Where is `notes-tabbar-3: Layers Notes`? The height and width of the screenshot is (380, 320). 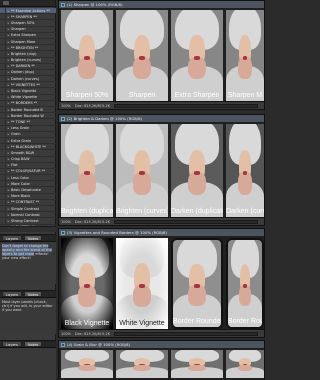
notes-tabbar-3: Layers Notes is located at coordinates (28, 344).